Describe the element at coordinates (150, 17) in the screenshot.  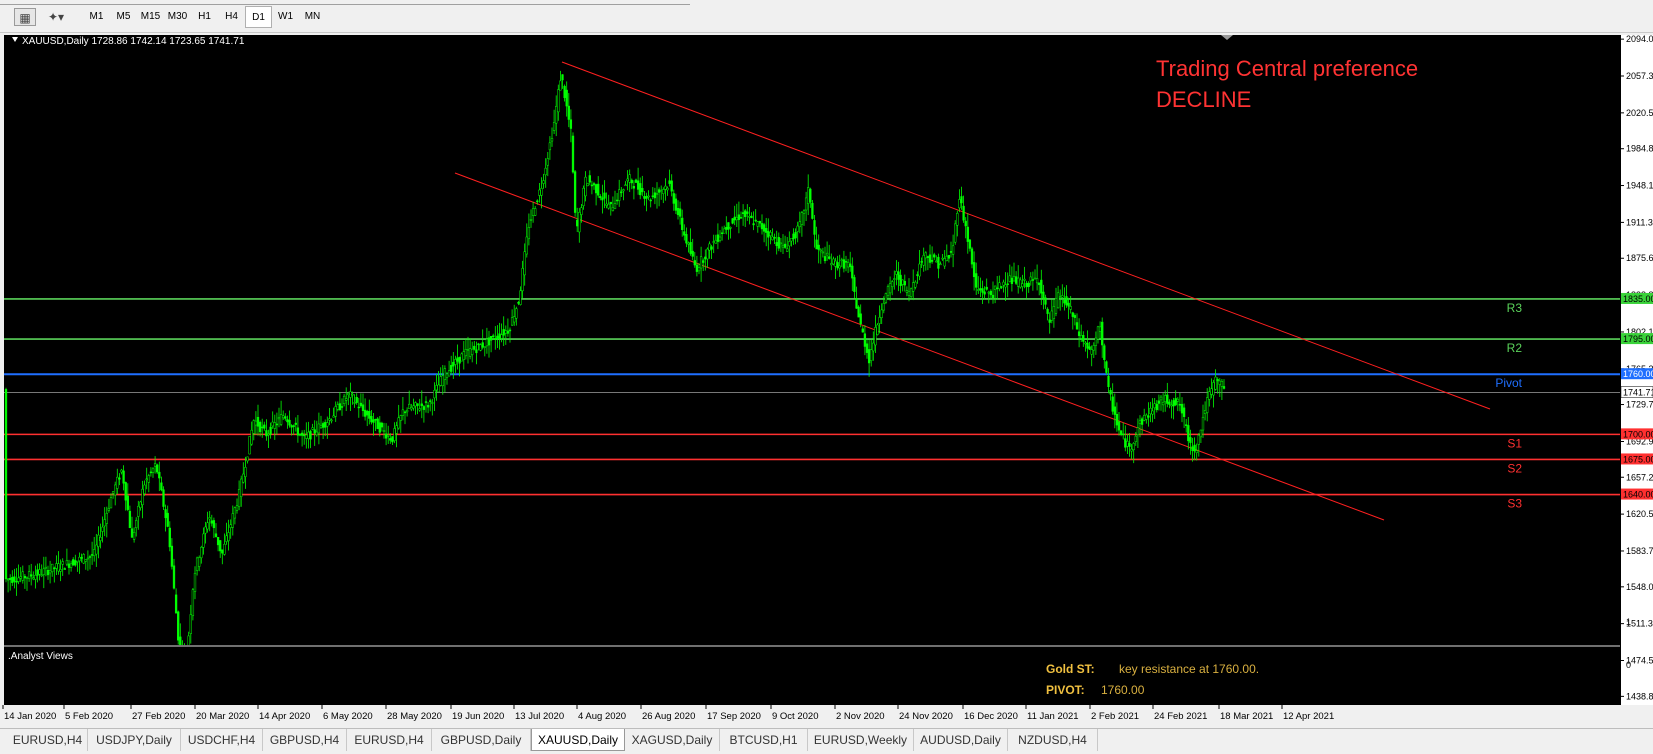
I see `timeframe-m15: M15` at that location.